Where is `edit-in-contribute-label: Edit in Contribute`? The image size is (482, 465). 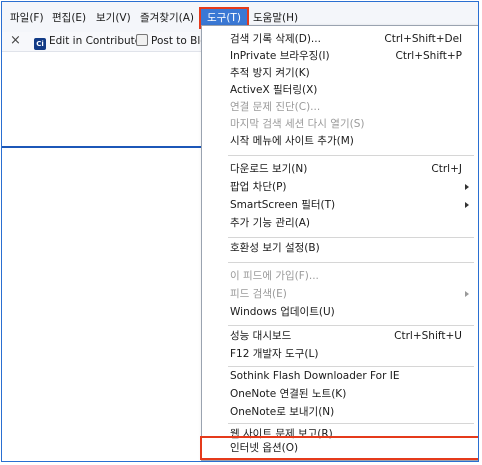
edit-in-contribute-label: Edit in Contribute is located at coordinates (95, 41).